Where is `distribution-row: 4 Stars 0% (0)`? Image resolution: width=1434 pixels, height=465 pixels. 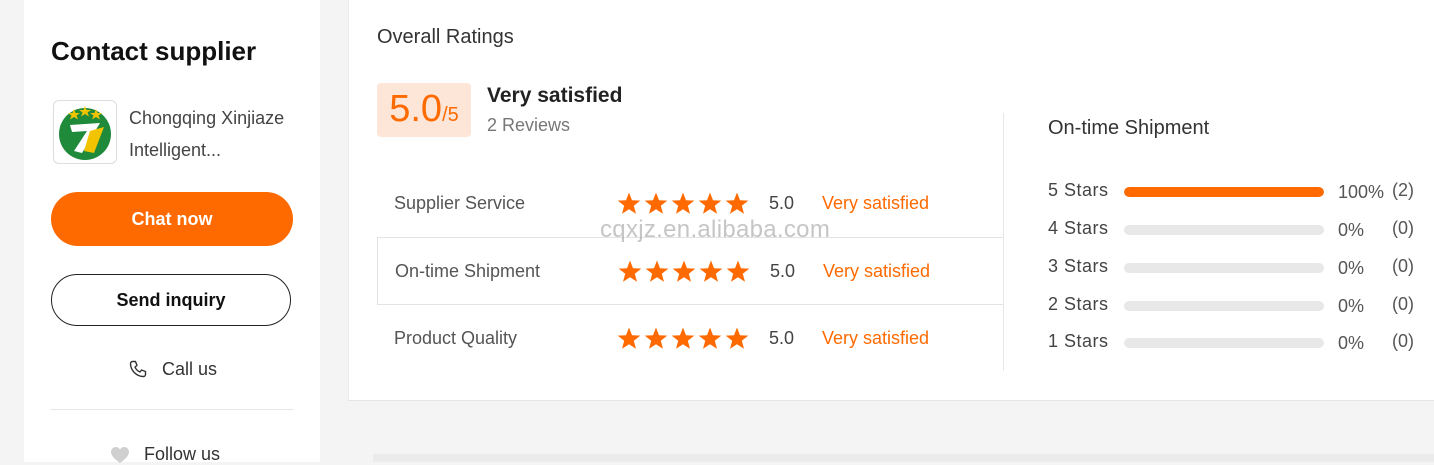 distribution-row: 4 Stars 0% (0) is located at coordinates (1238, 230).